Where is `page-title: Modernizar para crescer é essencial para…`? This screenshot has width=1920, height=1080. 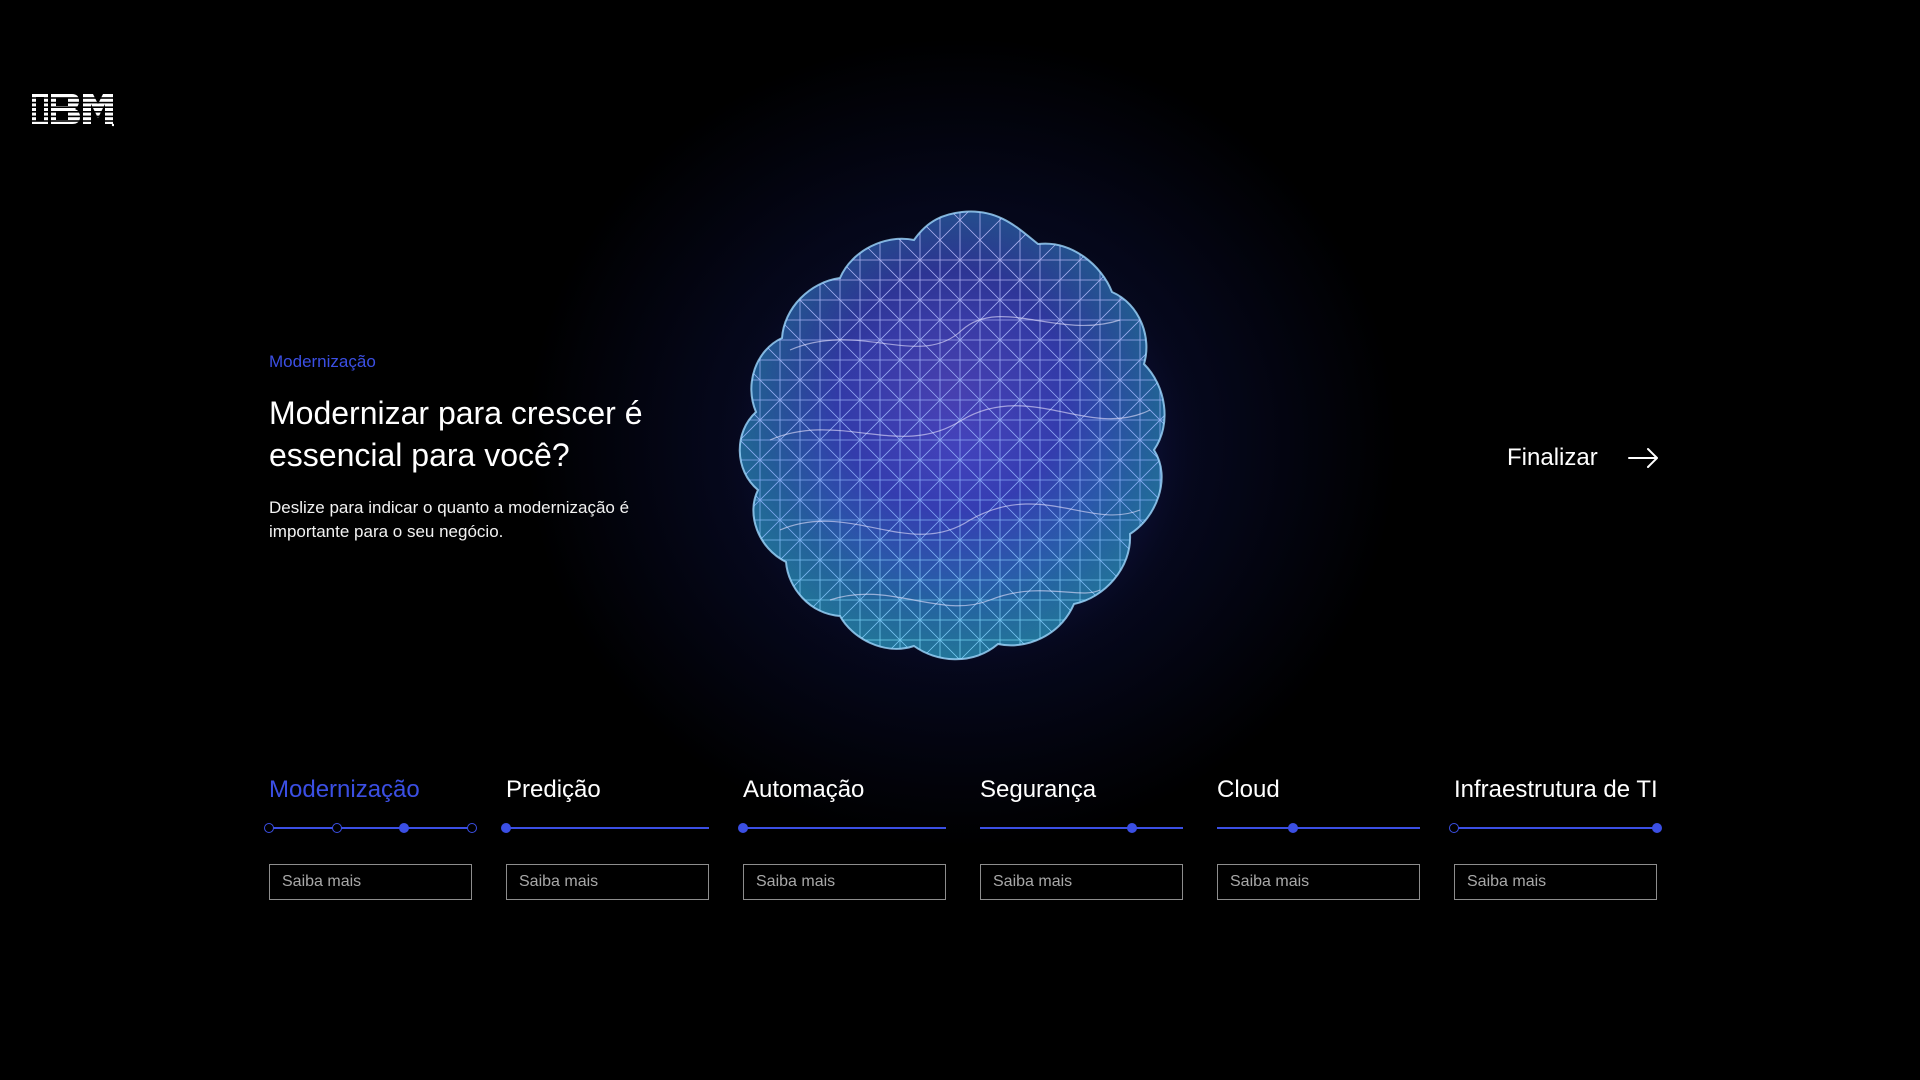 page-title: Modernizar para crescer é essencial para… is located at coordinates (456, 434).